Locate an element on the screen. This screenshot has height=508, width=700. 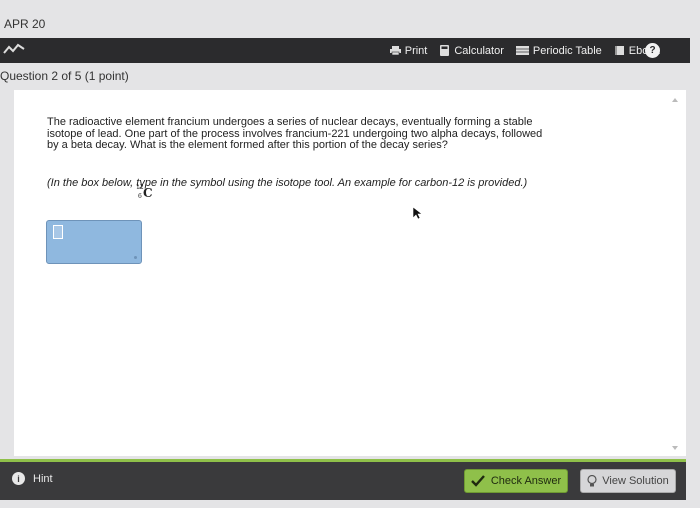
print-button: Print is located at coordinates (408, 50).